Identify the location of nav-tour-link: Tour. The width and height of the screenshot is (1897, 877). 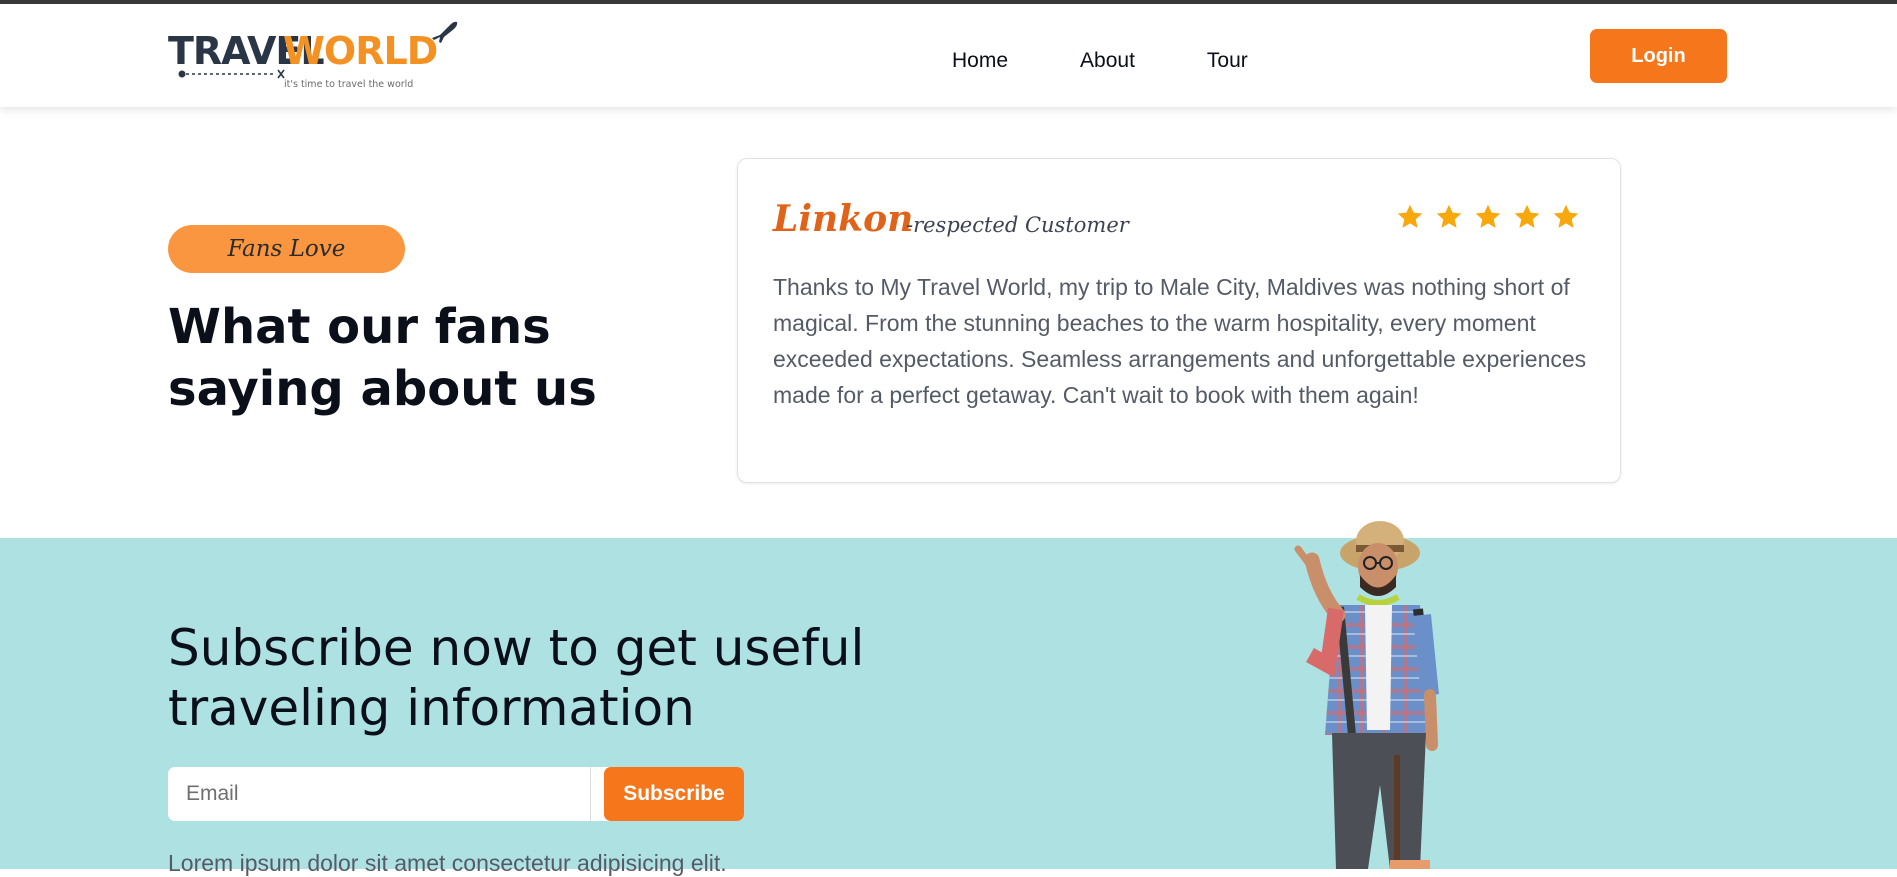
(1227, 61).